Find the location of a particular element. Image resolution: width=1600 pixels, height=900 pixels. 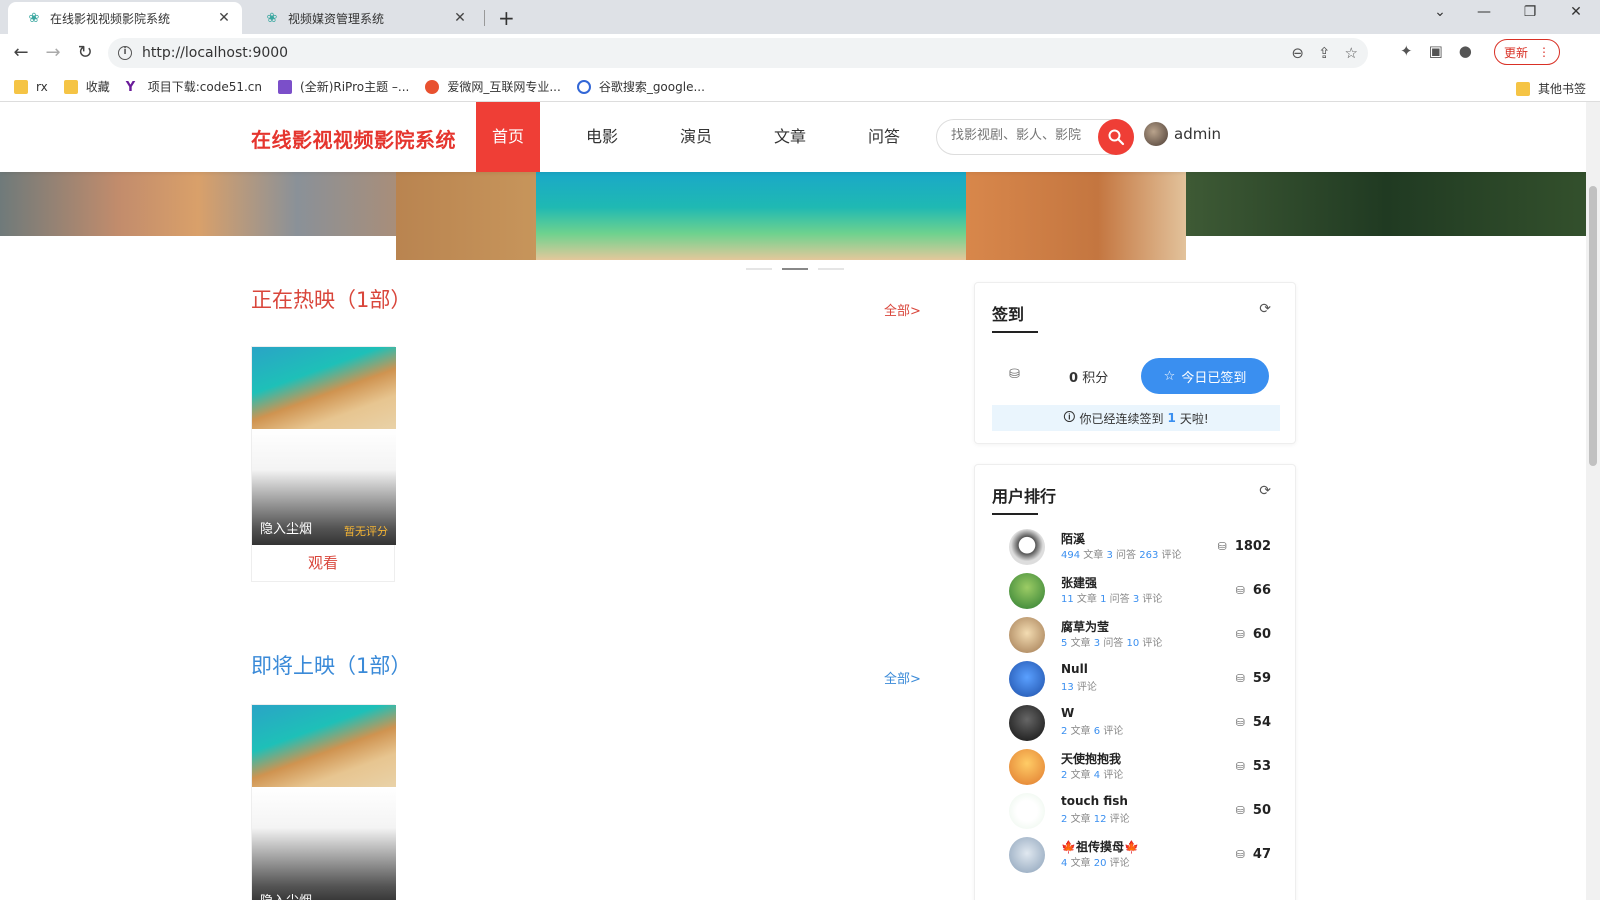

page-scrollbar is located at coordinates (1593, 501).